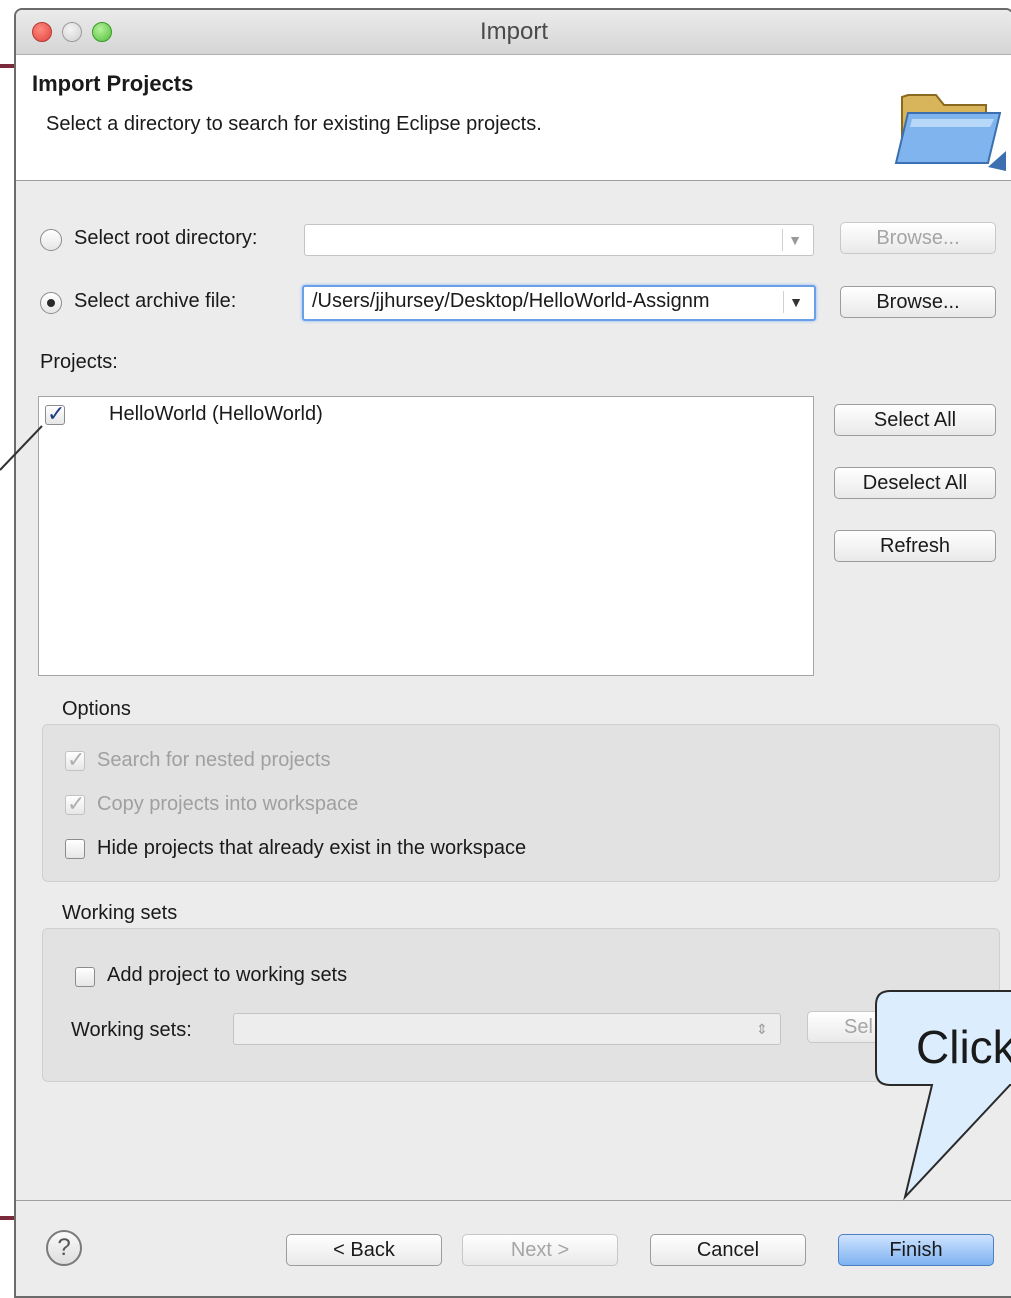 This screenshot has width=1011, height=1298. Describe the element at coordinates (216, 414) in the screenshot. I see `project-label: HelloWorld (HelloWorld)` at that location.